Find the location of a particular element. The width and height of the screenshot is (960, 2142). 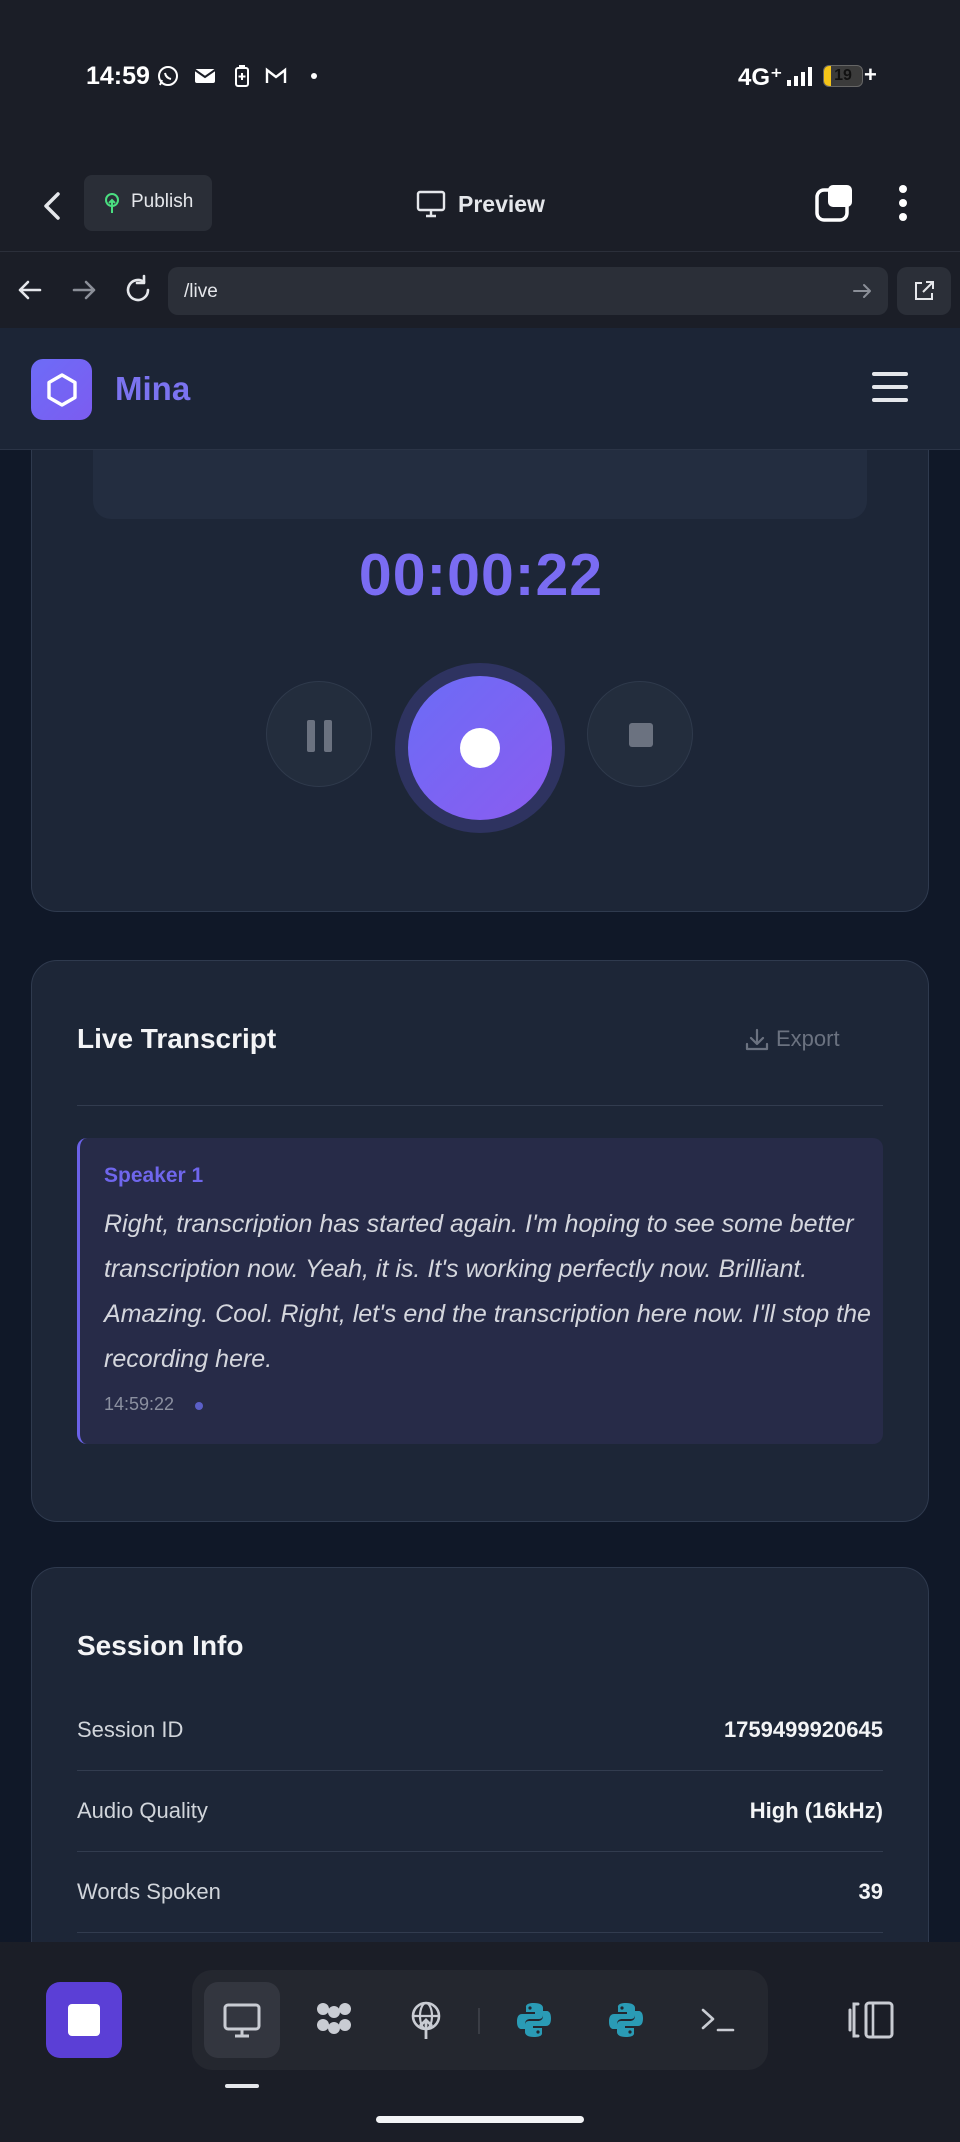

info-label: Audio Quality is located at coordinates (142, 1810).